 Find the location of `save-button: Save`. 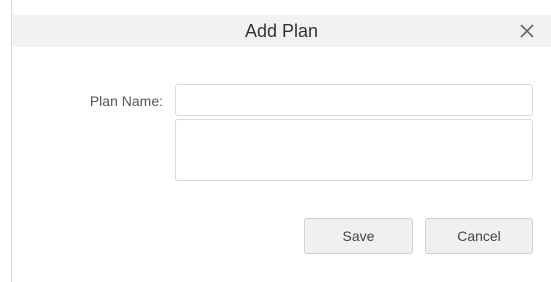

save-button: Save is located at coordinates (358, 236).